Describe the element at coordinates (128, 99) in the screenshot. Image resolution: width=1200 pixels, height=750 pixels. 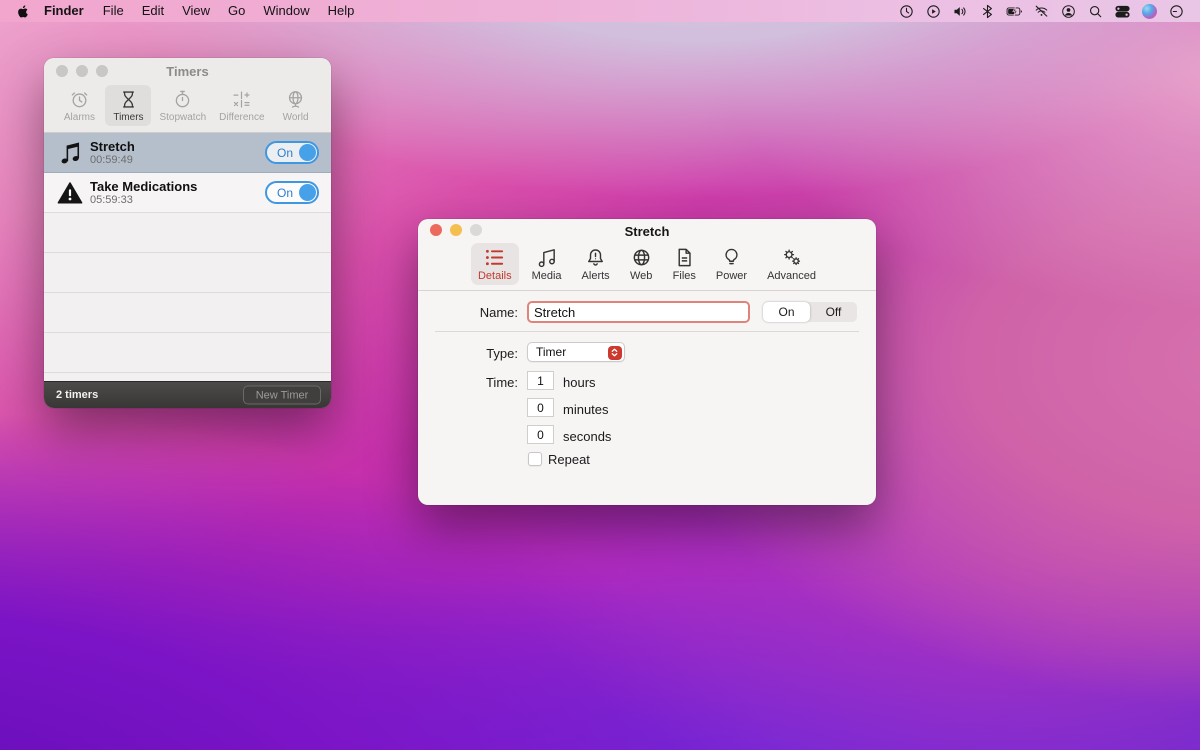
I see `hourglass-icon` at that location.